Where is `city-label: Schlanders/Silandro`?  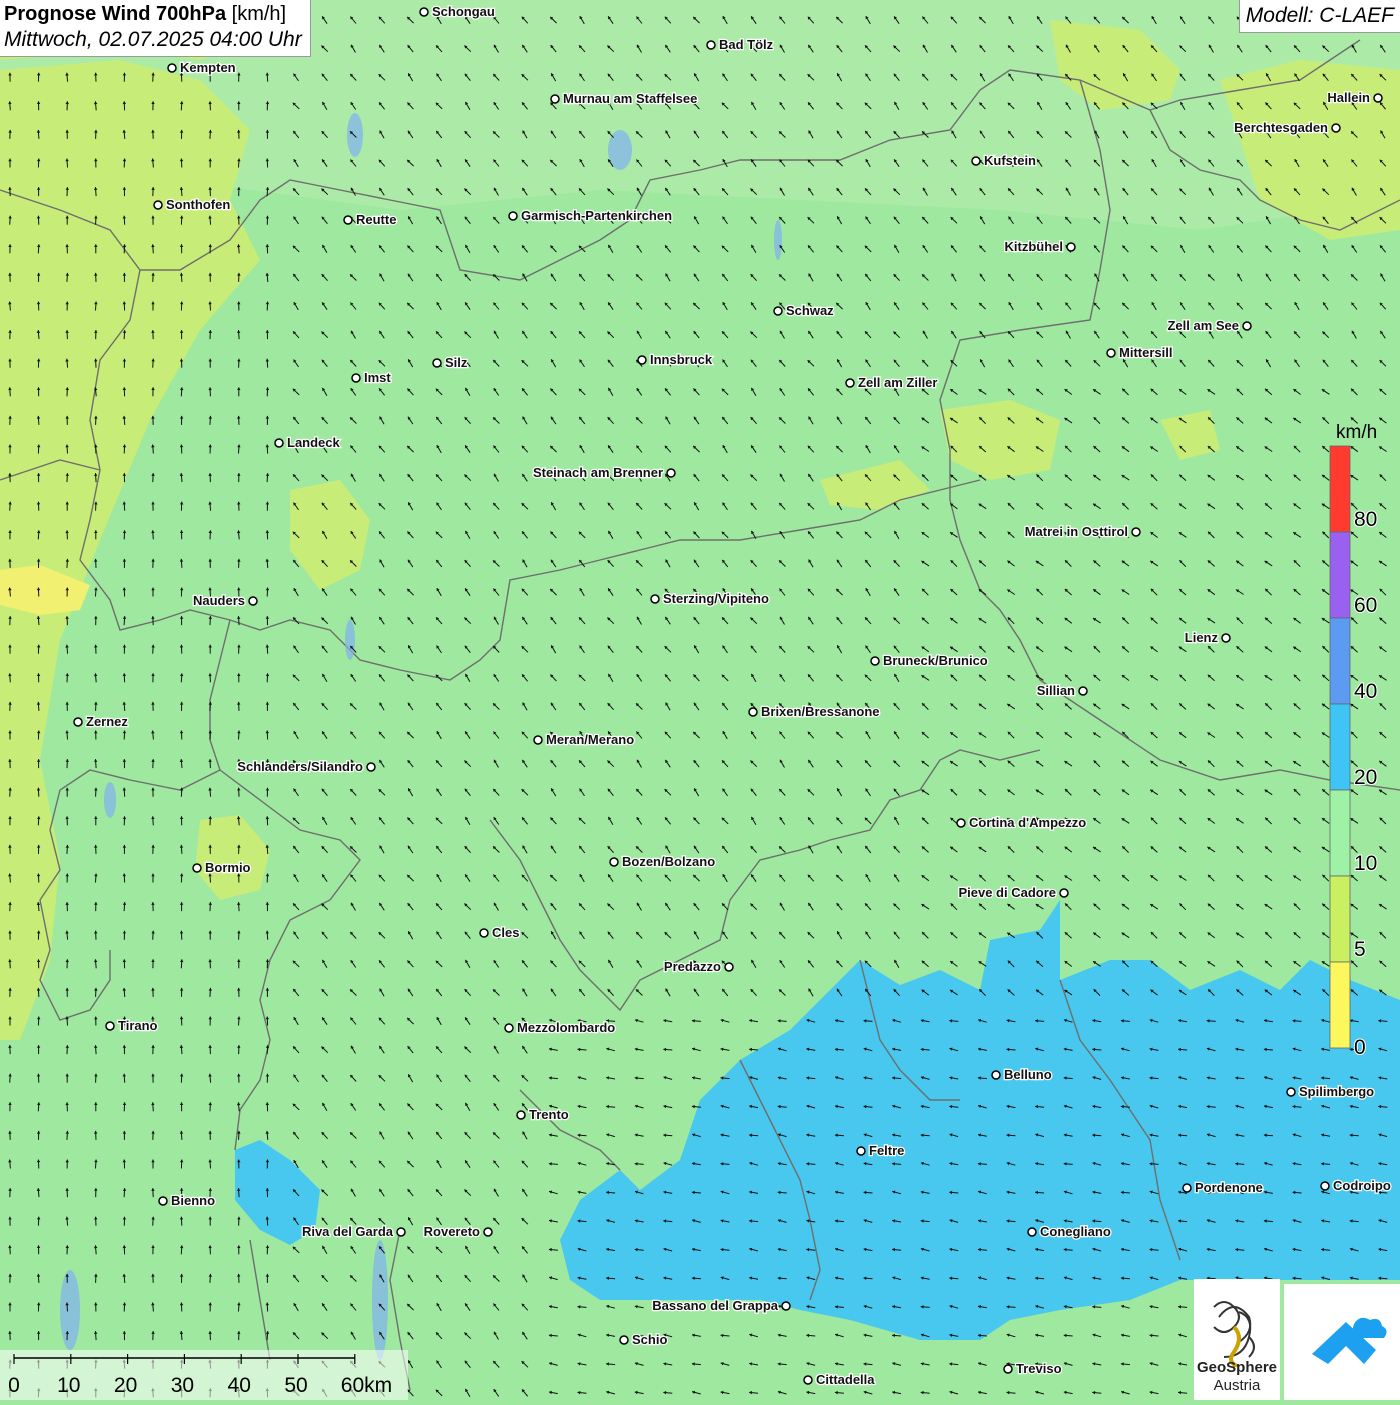
city-label: Schlanders/Silandro is located at coordinates (300, 766).